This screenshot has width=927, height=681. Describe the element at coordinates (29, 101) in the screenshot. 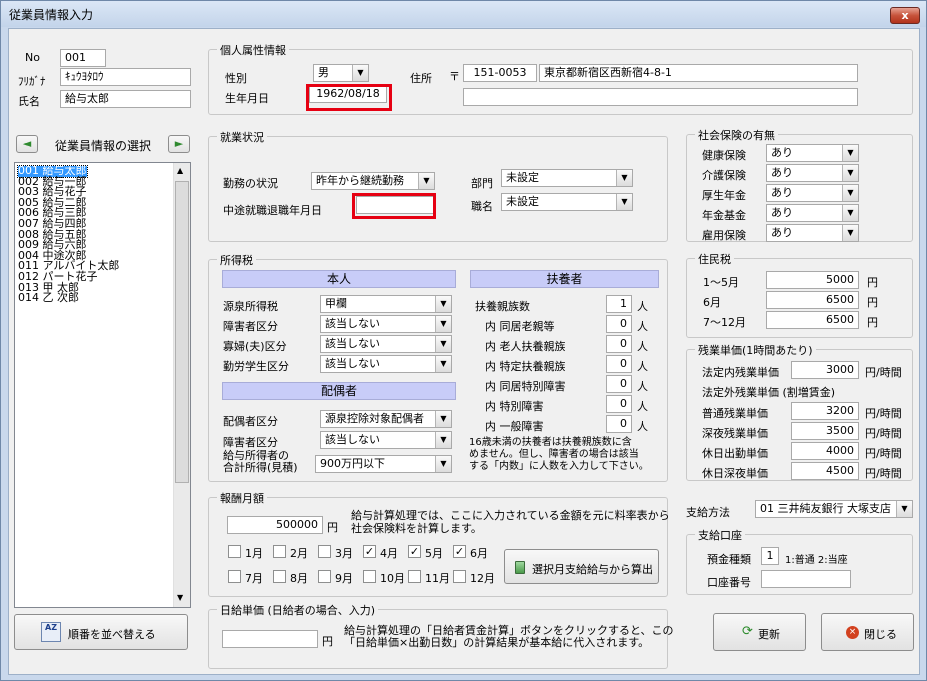

I see `name-label: 氏名` at that location.